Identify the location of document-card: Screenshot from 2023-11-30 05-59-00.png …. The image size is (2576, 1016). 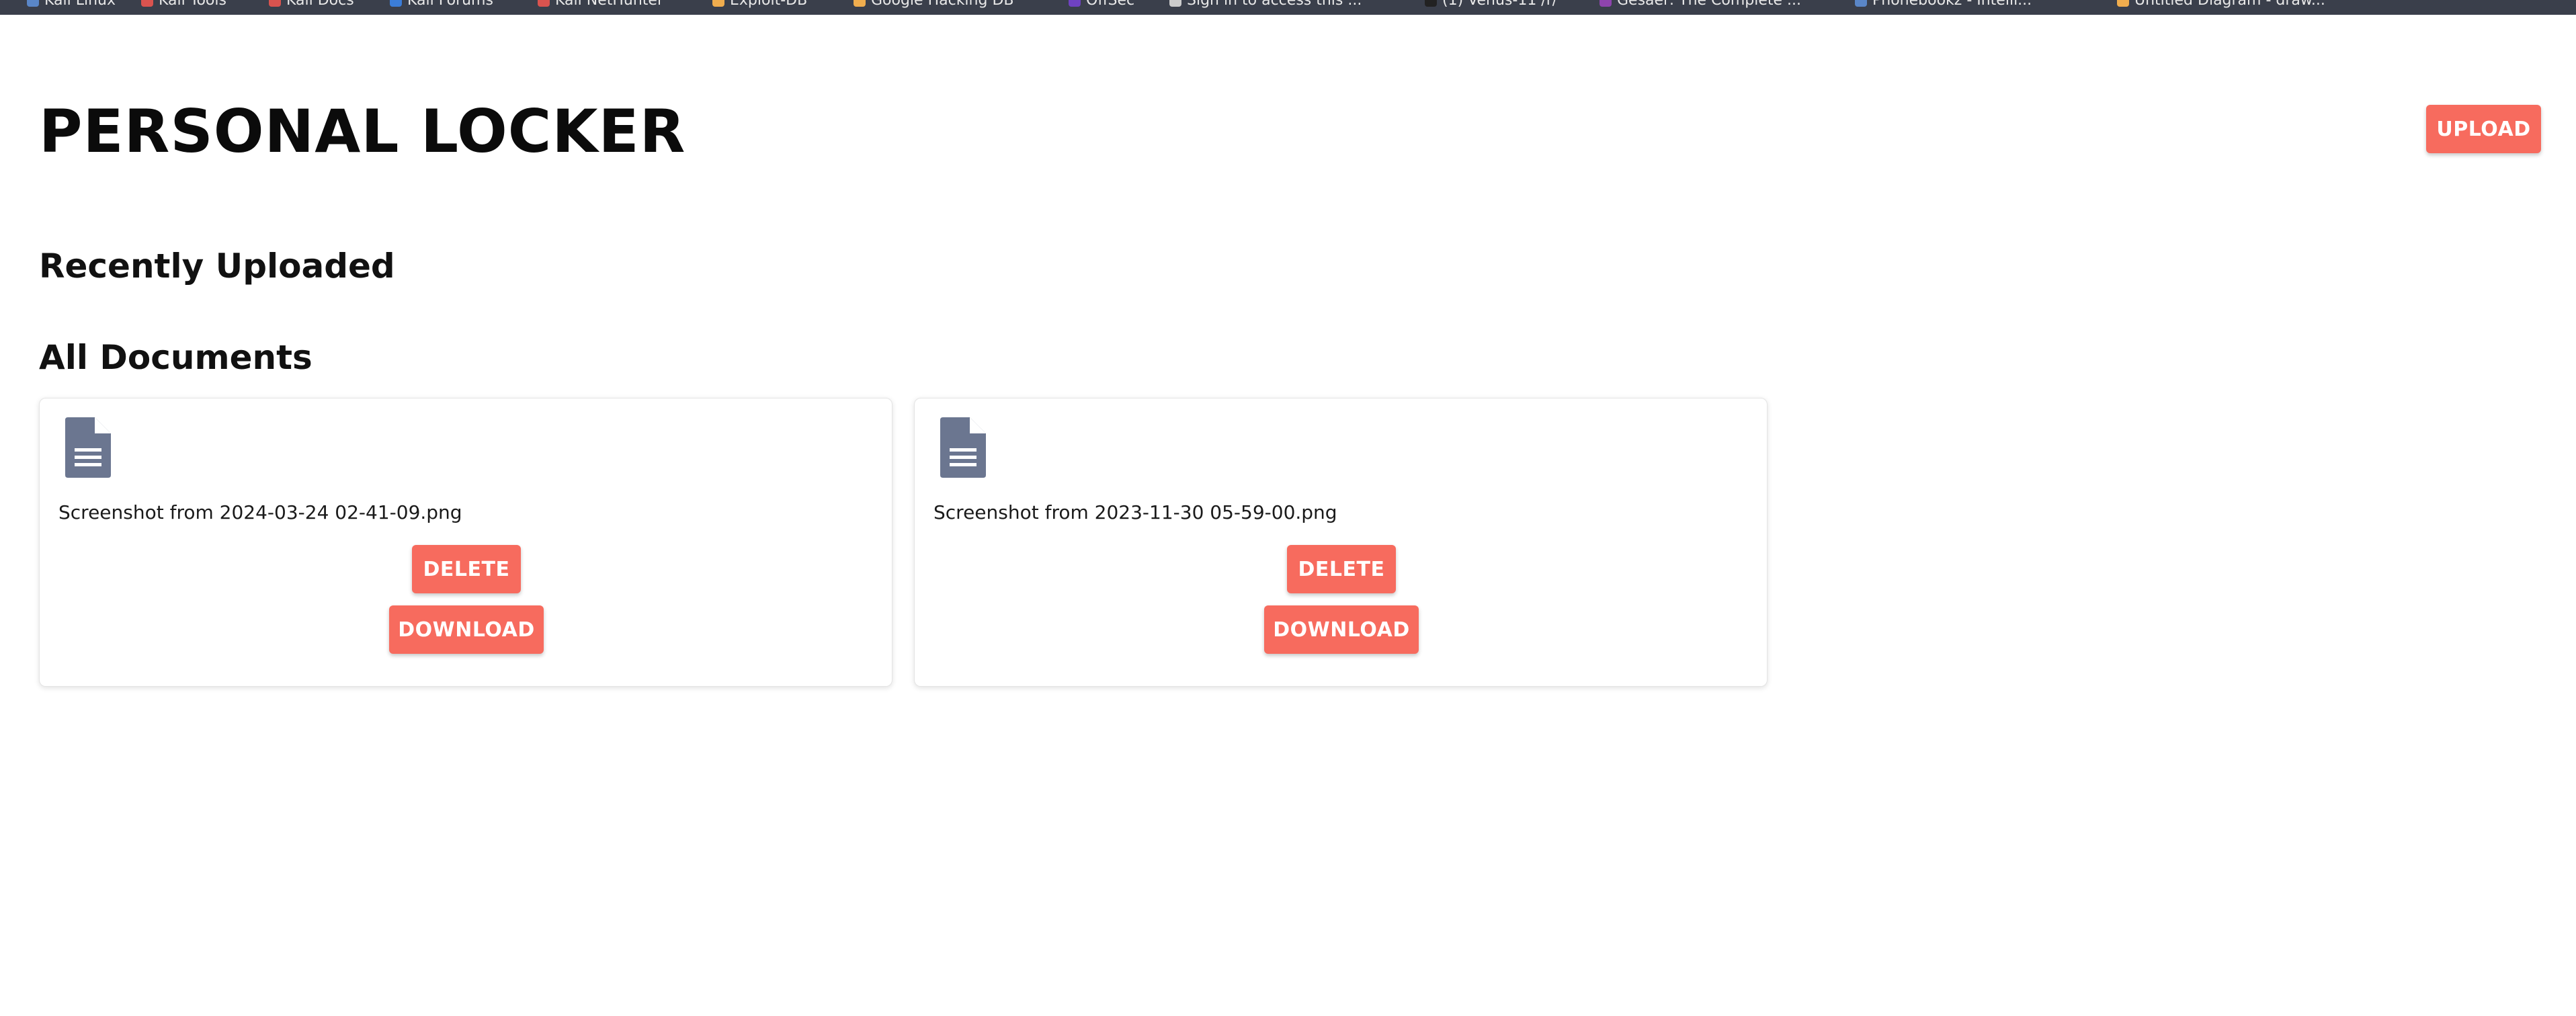
(1341, 542).